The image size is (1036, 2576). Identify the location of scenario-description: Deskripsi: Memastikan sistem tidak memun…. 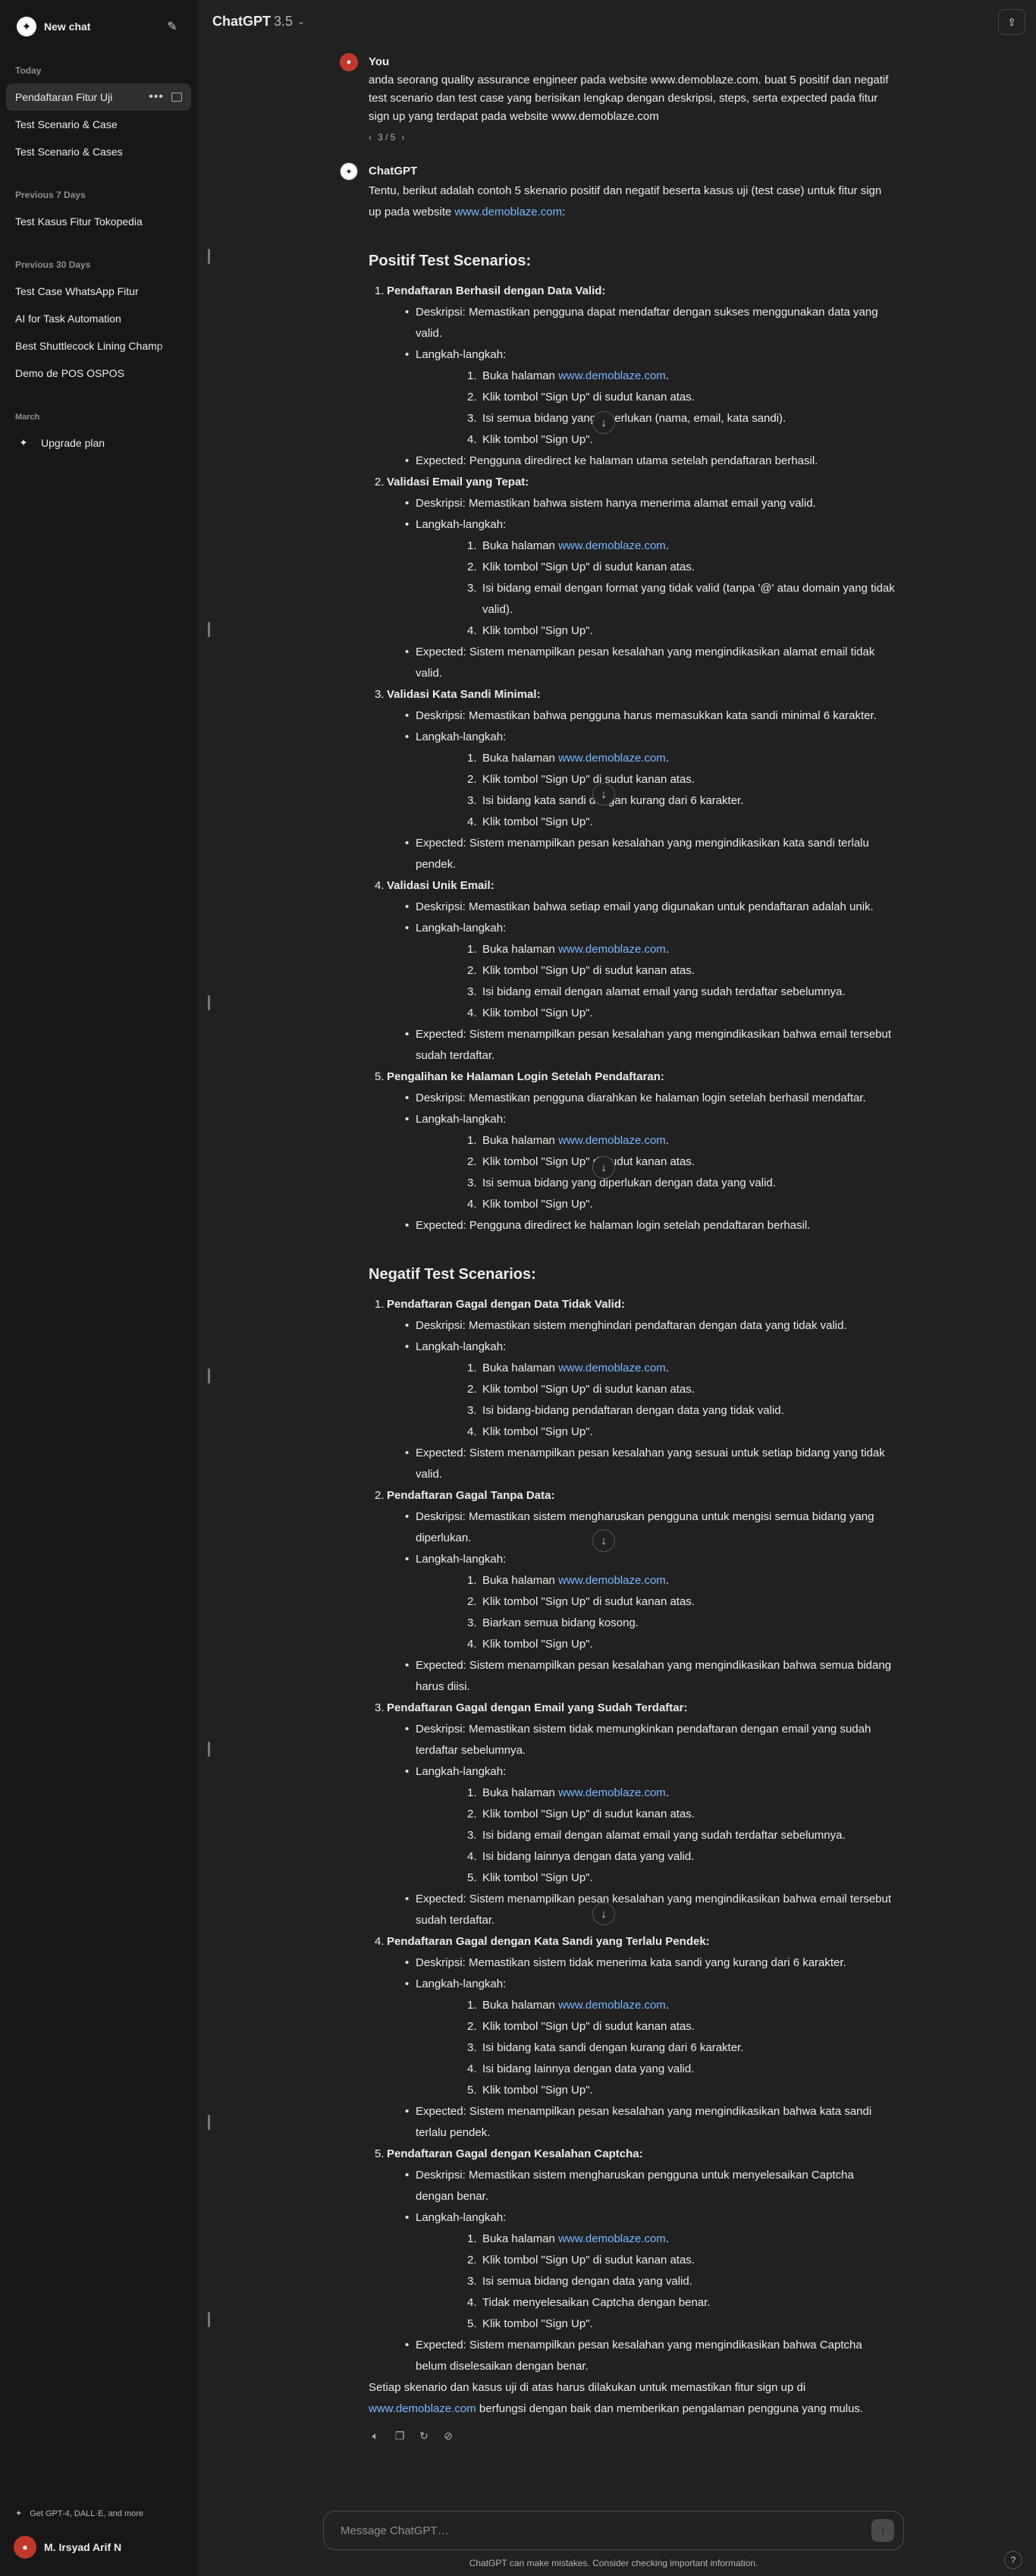
(641, 1740).